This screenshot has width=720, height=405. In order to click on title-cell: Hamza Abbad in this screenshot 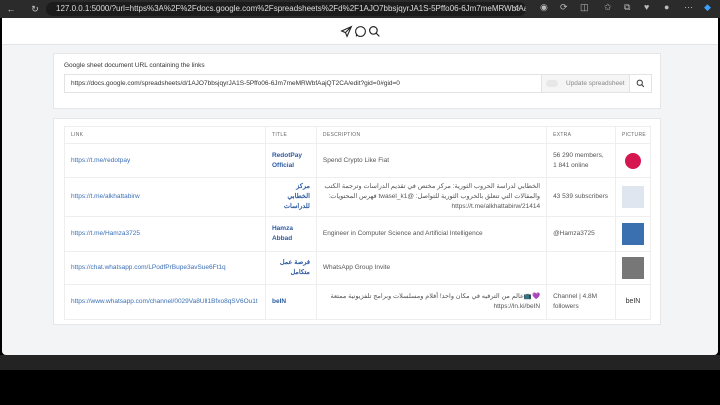, I will do `click(290, 234)`.